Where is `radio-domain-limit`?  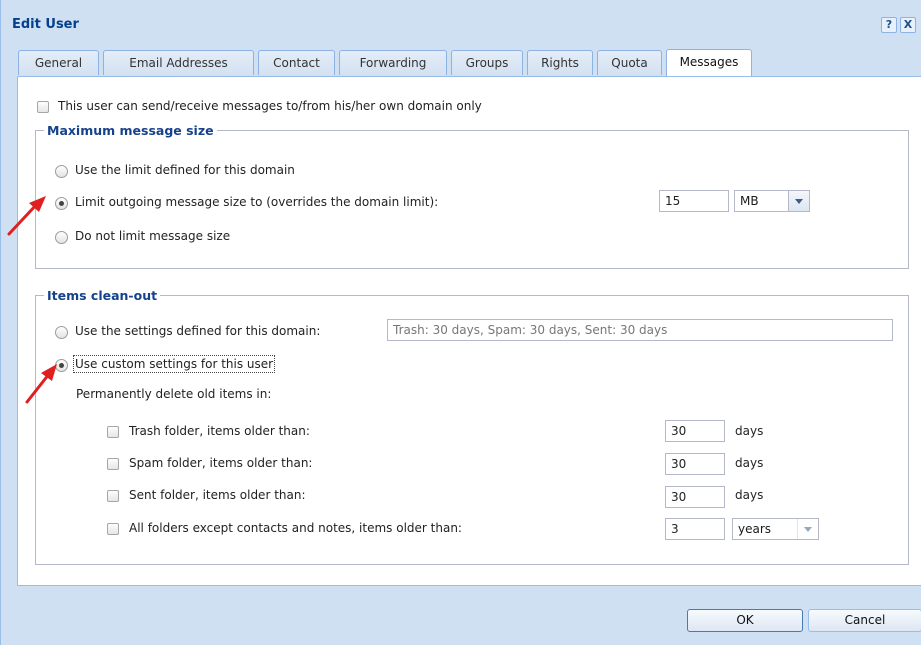 radio-domain-limit is located at coordinates (61, 171).